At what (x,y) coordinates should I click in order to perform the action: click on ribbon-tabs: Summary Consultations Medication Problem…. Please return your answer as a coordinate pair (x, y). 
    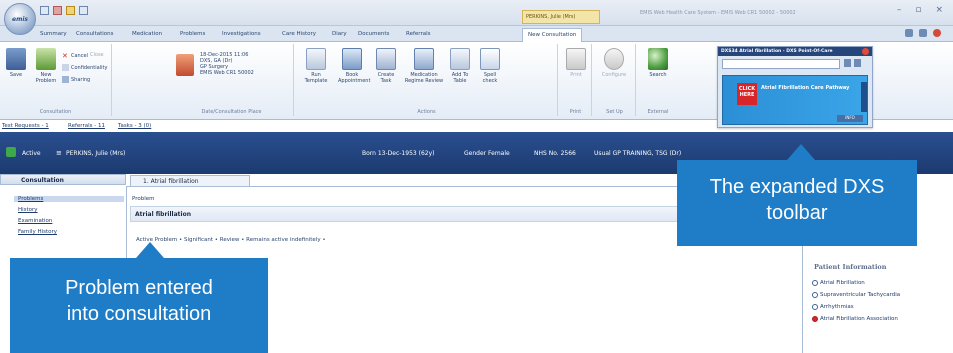
    Looking at the image, I should click on (476, 34).